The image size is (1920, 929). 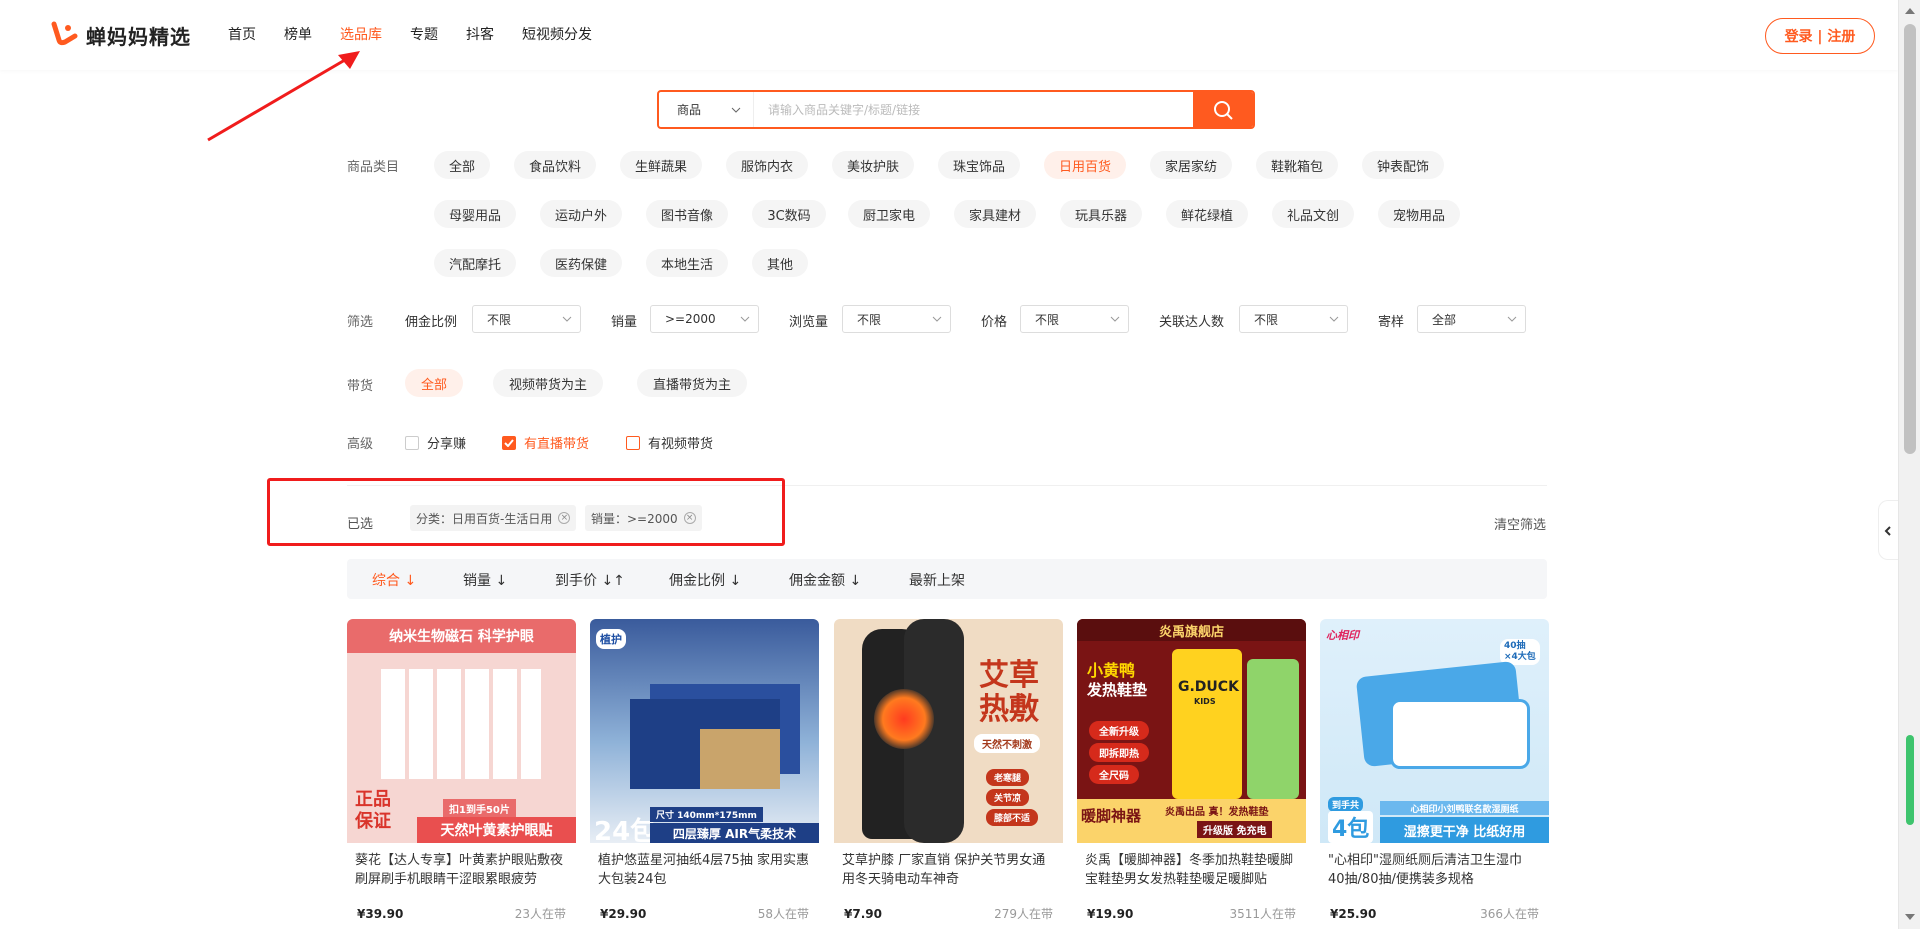 I want to click on category-chip: 3C数码, so click(x=789, y=214).